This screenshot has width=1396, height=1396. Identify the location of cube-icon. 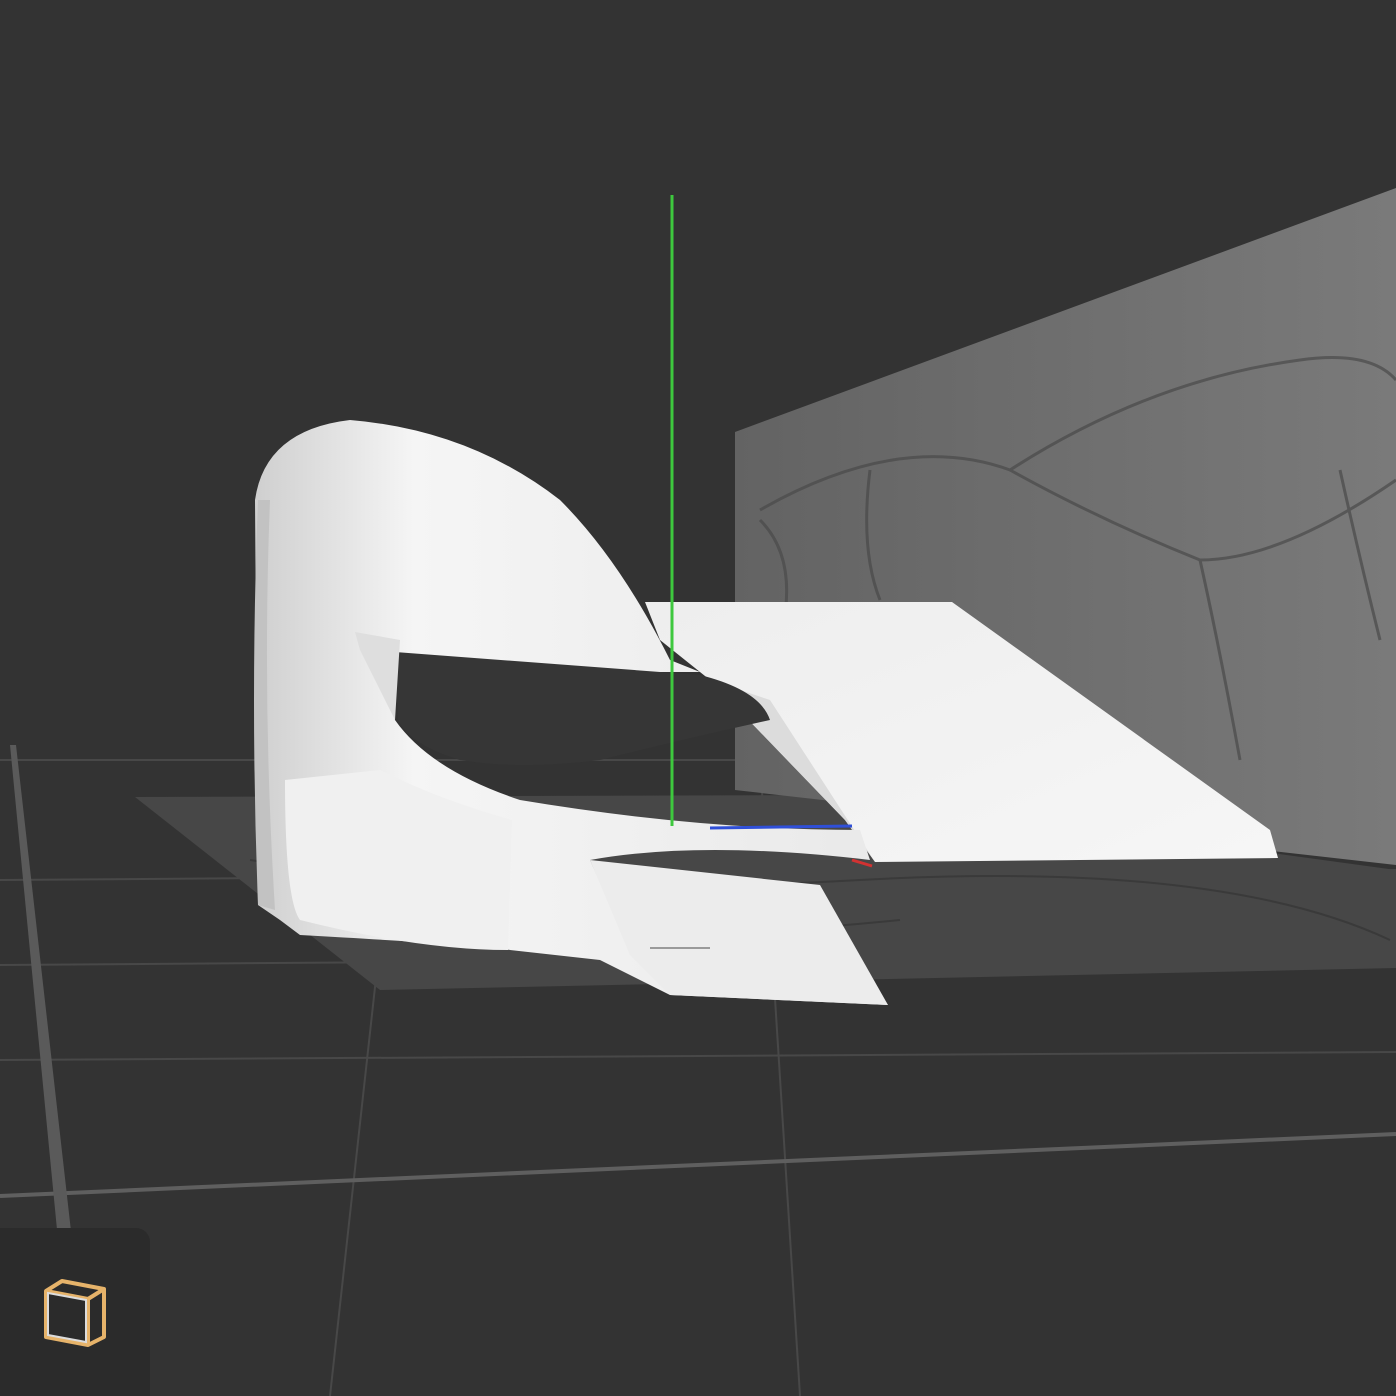
(75, 1313).